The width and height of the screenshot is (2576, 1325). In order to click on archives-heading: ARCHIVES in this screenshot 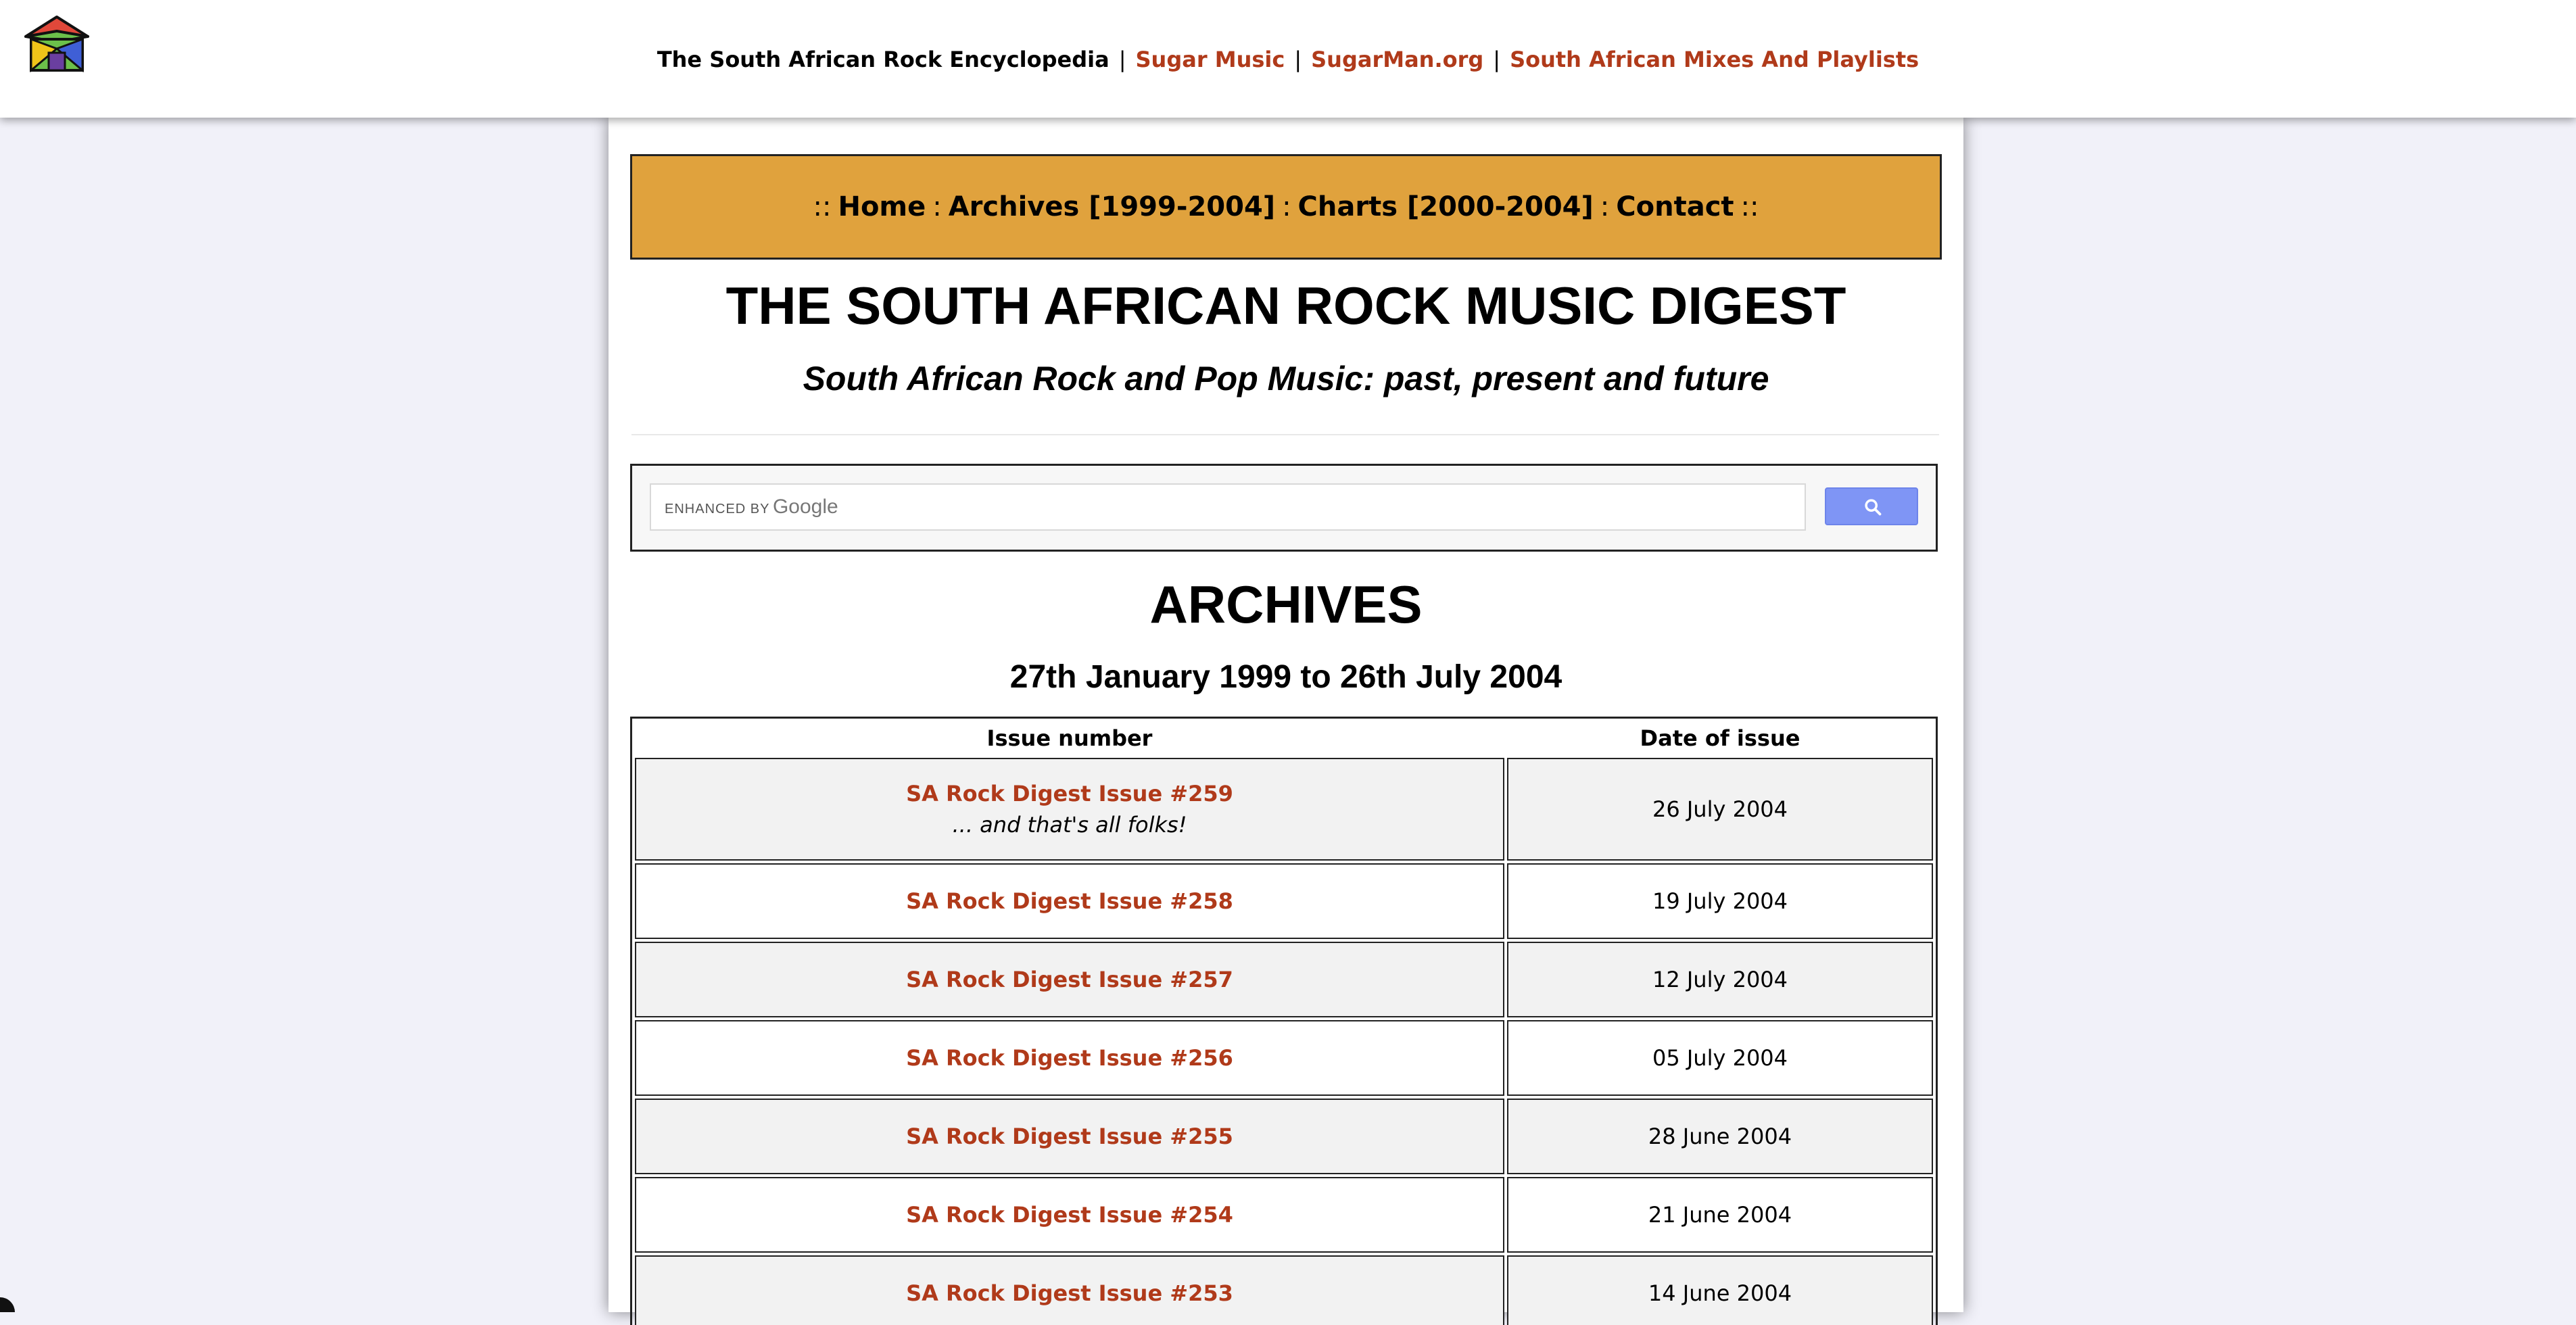, I will do `click(1286, 604)`.